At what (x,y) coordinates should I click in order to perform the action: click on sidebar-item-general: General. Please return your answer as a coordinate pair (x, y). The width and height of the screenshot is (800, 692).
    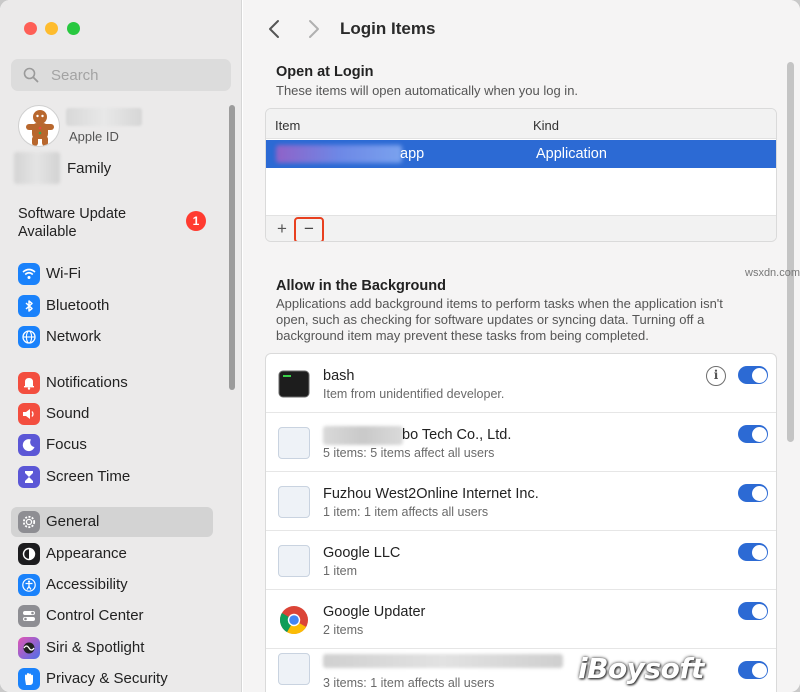
    Looking at the image, I should click on (112, 522).